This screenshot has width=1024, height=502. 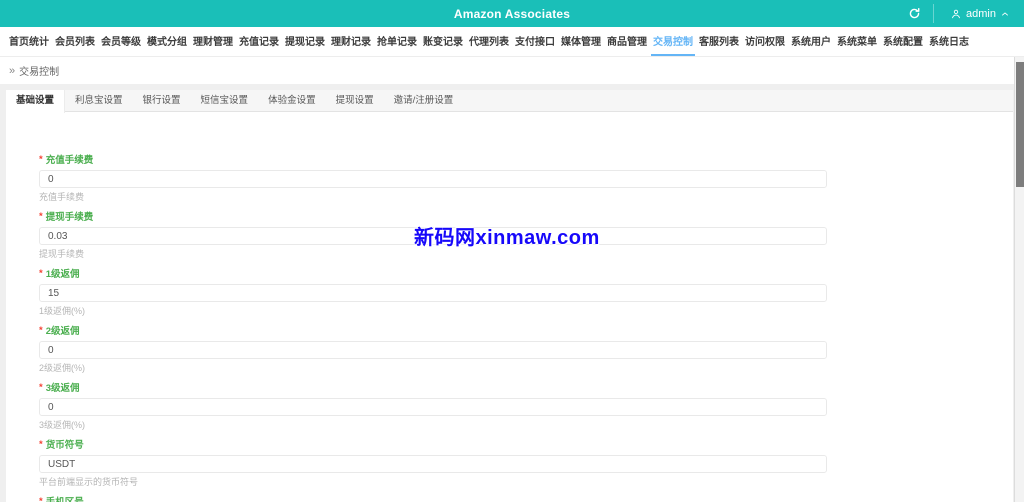 What do you see at coordinates (29, 41) in the screenshot?
I see `nav-item-0: 首页统计` at bounding box center [29, 41].